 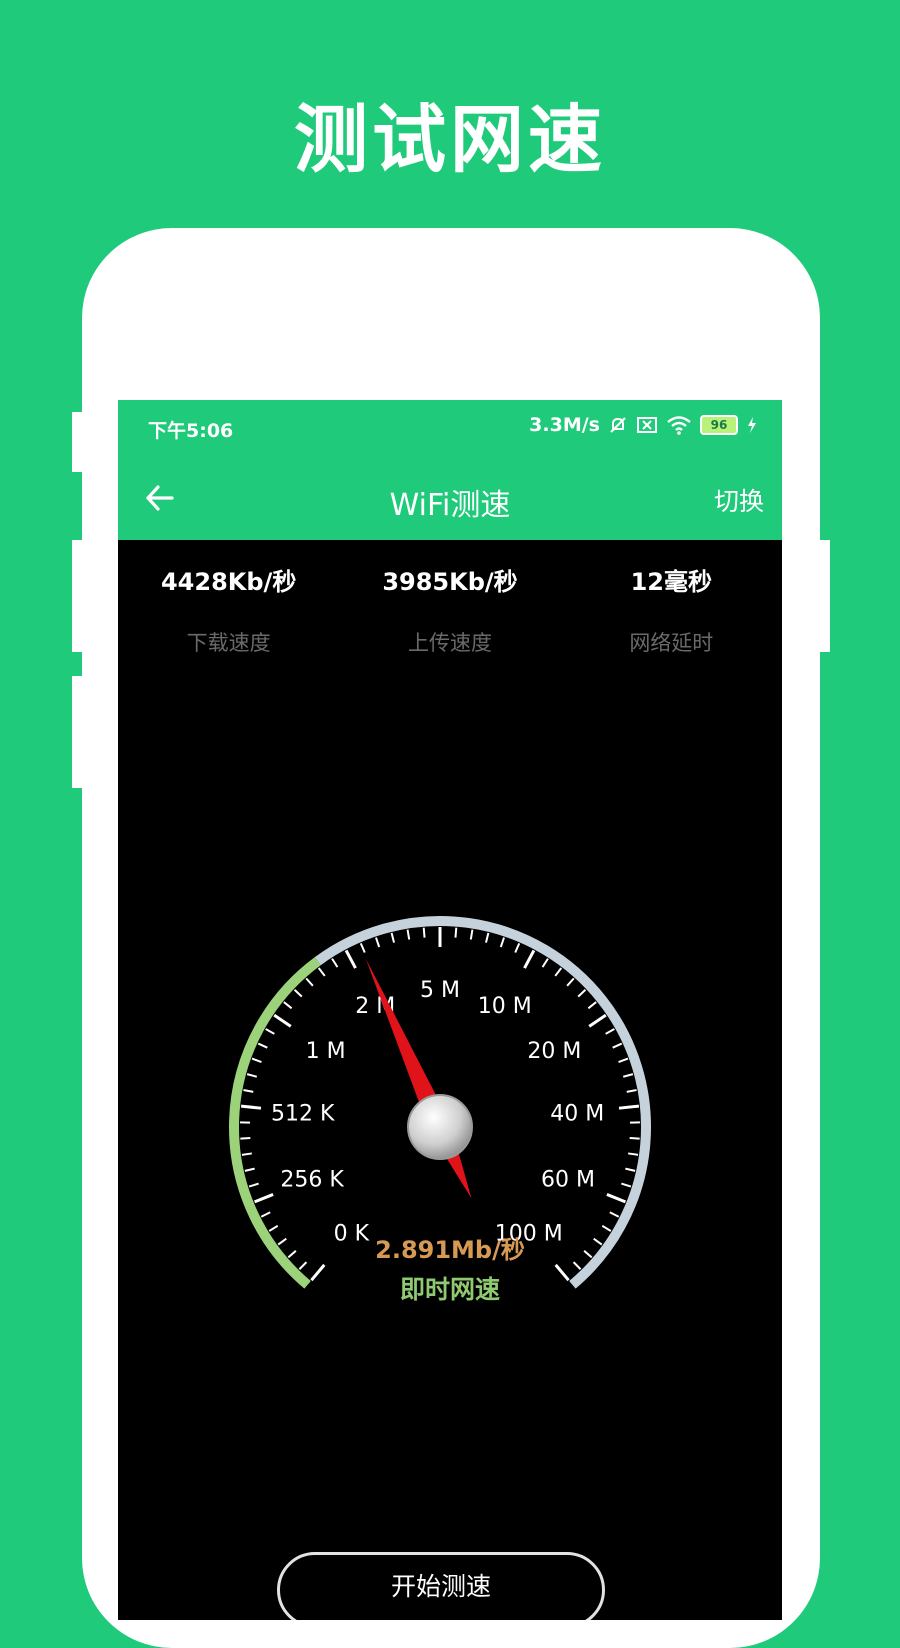 What do you see at coordinates (440, 1127) in the screenshot?
I see `gauge-hub` at bounding box center [440, 1127].